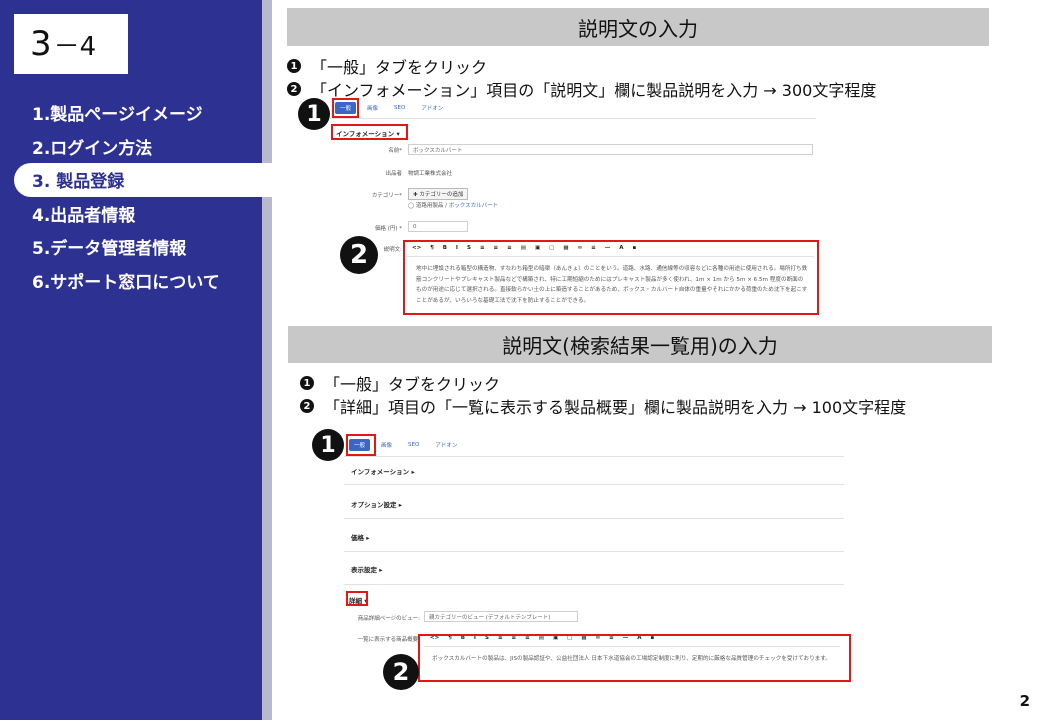 This screenshot has height=720, width=1040. I want to click on category-path-link: ボックスカルバート, so click(473, 206).